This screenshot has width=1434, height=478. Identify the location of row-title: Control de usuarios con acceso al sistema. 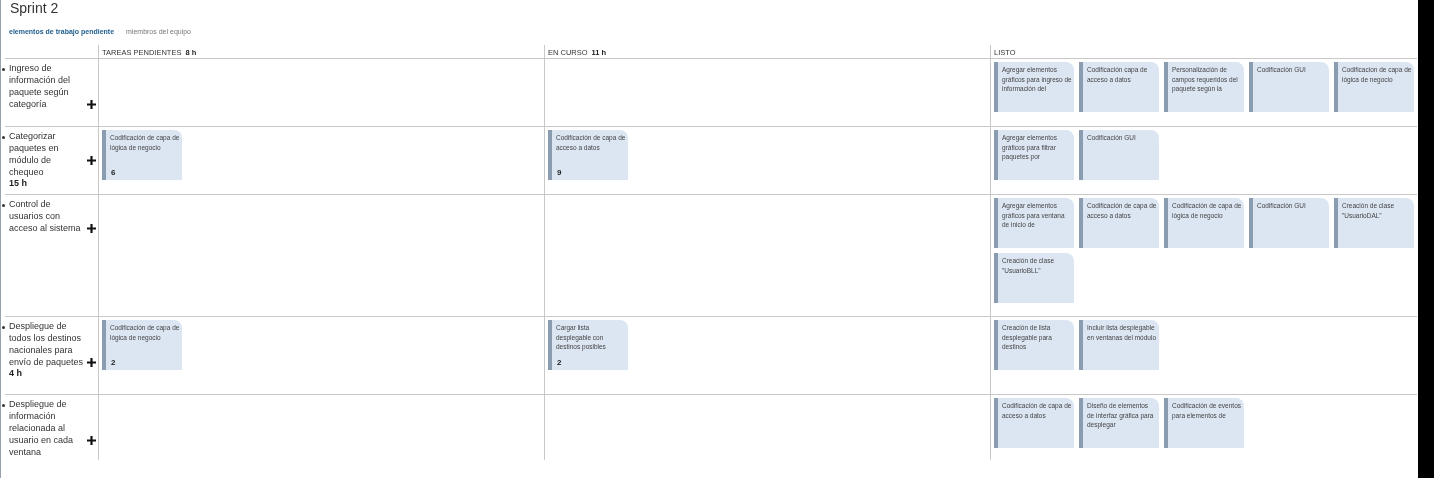
(45, 216).